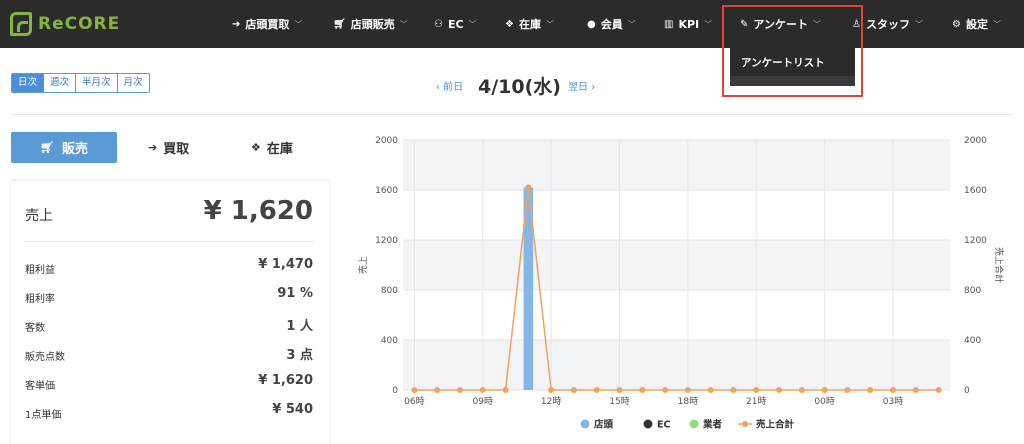 This screenshot has height=444, width=1024. Describe the element at coordinates (39, 216) in the screenshot. I see `sales-label: 売上` at that location.